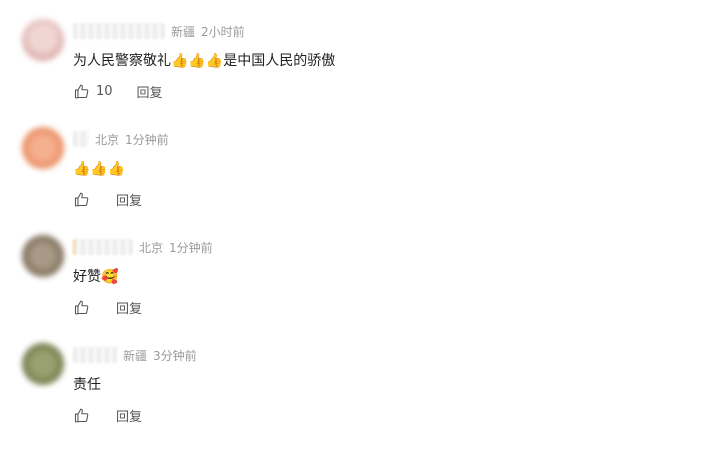 Image resolution: width=703 pixels, height=451 pixels. What do you see at coordinates (99, 169) in the screenshot?
I see `comment-text: 👍👍👍` at bounding box center [99, 169].